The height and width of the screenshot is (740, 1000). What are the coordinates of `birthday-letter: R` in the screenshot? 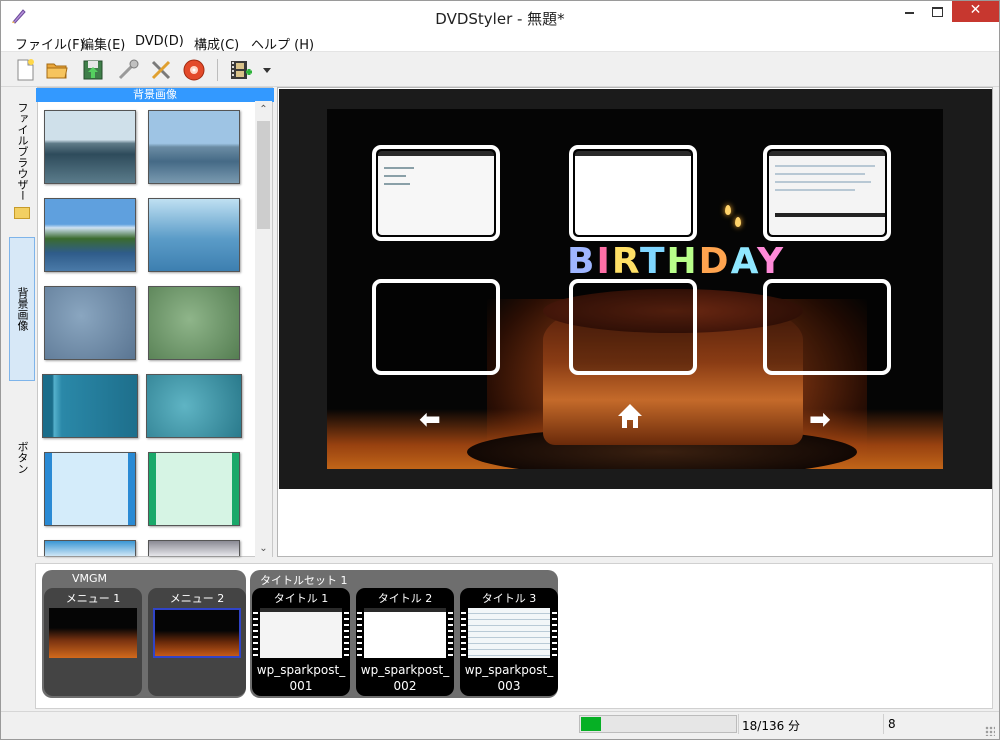 It's located at (625, 261).